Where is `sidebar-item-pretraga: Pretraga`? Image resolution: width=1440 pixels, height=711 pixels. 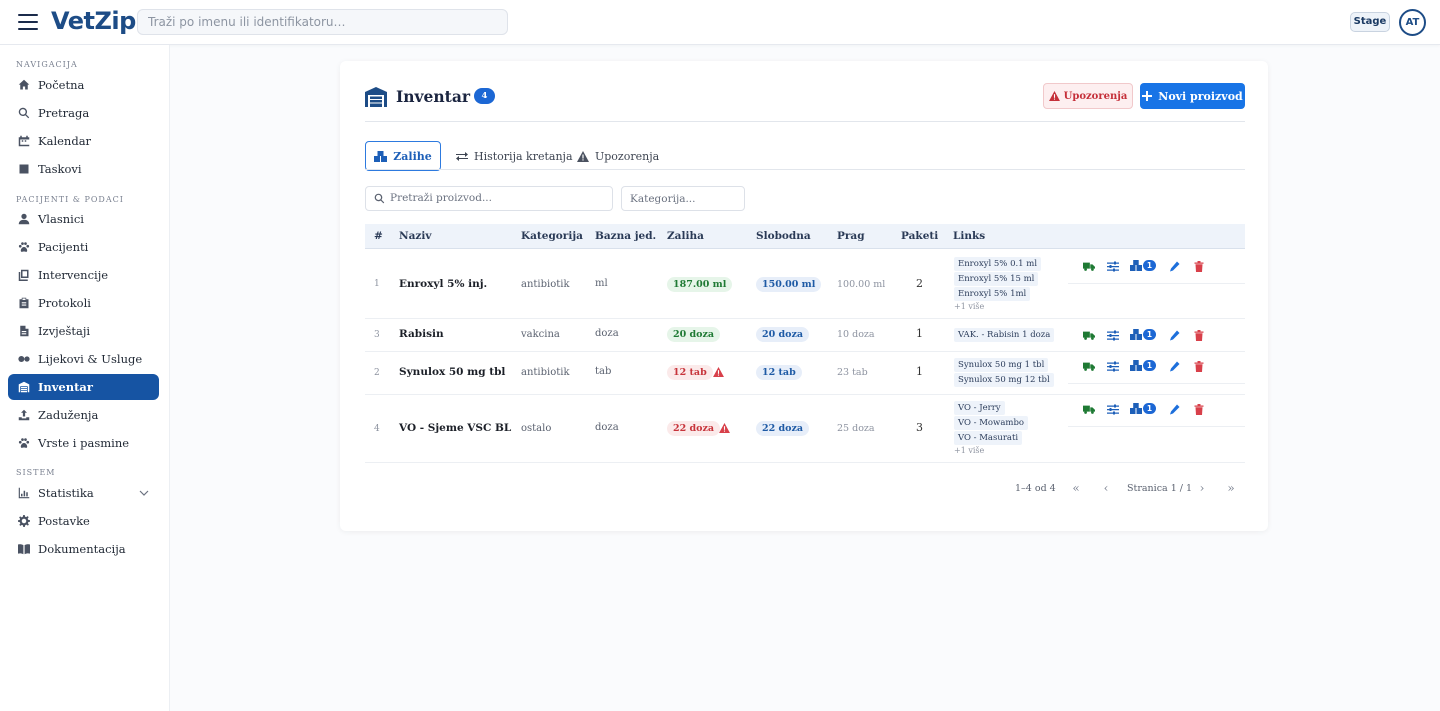 sidebar-item-pretraga: Pretraga is located at coordinates (83, 113).